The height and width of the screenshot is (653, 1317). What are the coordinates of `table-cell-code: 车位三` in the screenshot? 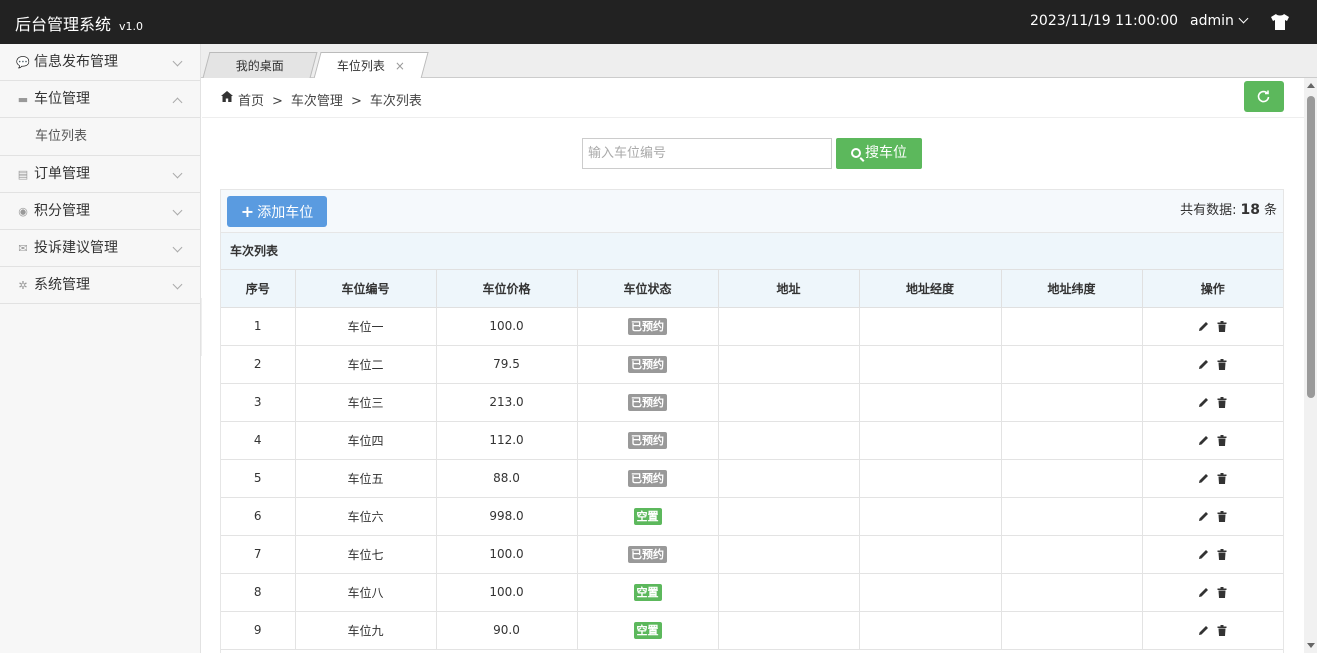 It's located at (365, 402).